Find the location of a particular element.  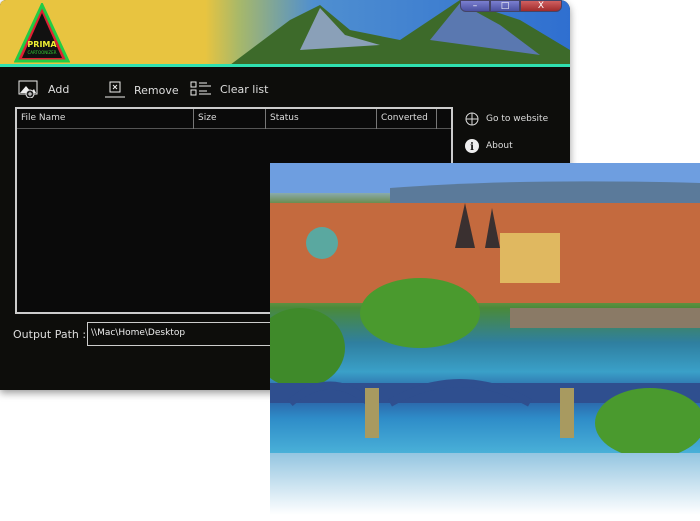

table-header: File Name Size Status Converted is located at coordinates (234, 119).